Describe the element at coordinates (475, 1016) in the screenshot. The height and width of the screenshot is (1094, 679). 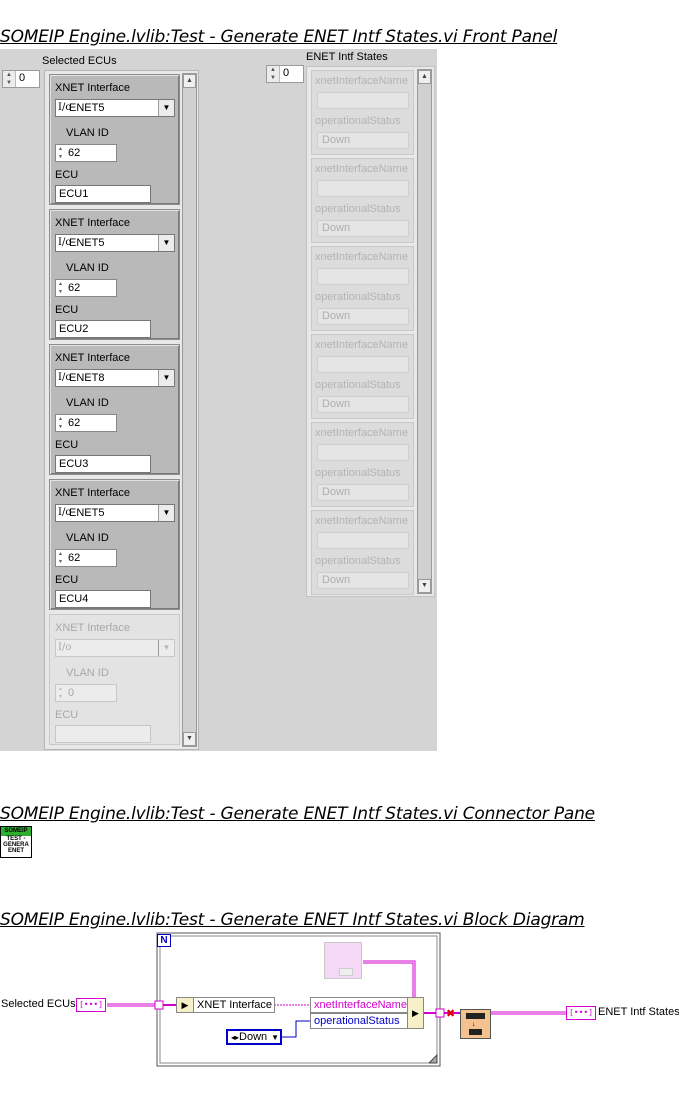
I see `array-in-icon` at that location.